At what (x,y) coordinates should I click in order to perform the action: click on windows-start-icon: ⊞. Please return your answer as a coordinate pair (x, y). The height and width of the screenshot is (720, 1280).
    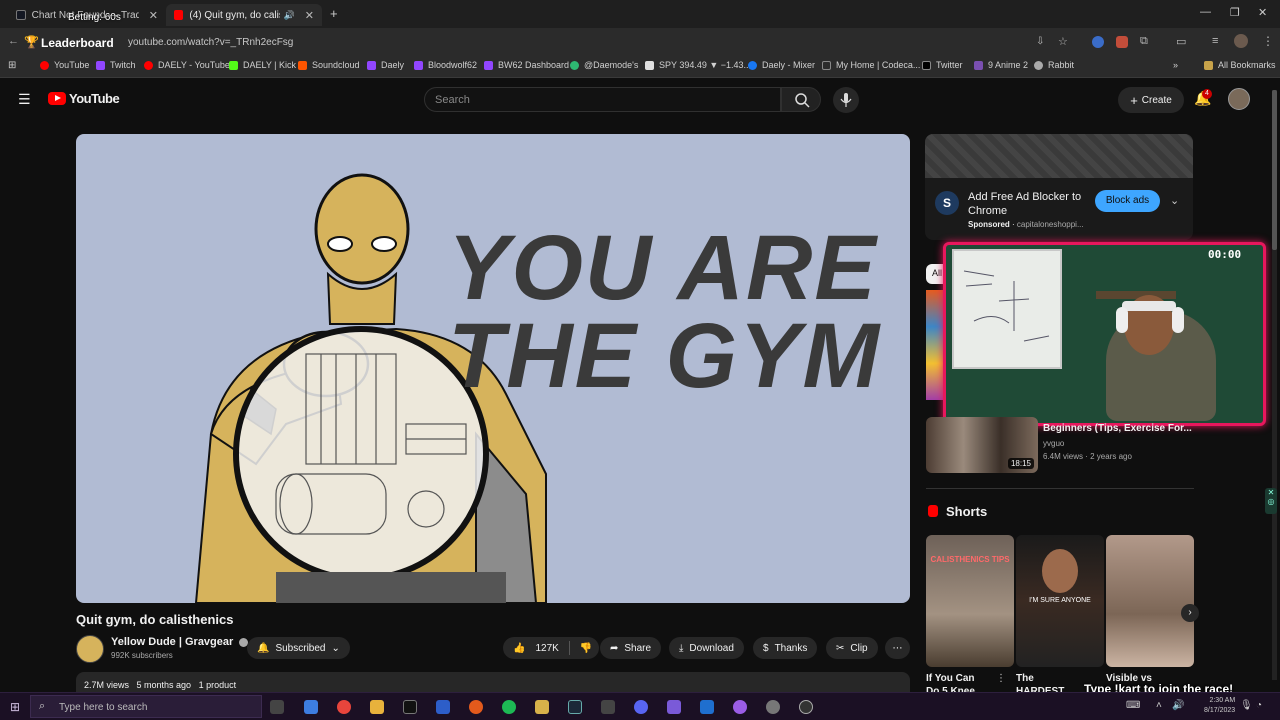
    Looking at the image, I should click on (15, 707).